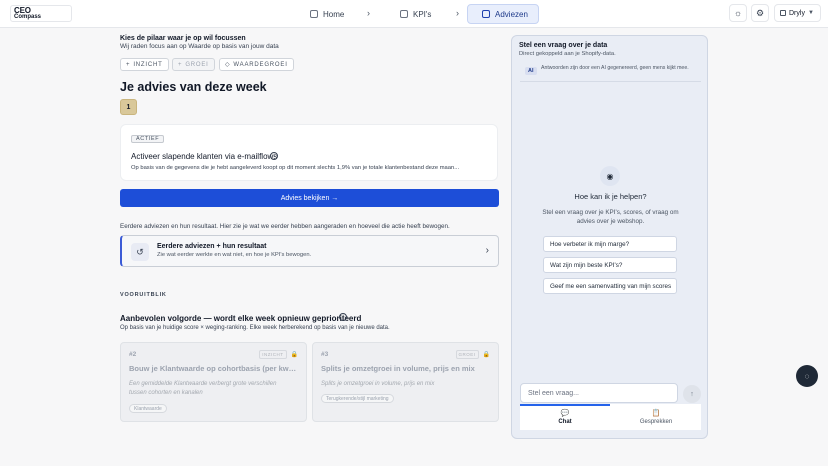  Describe the element at coordinates (565, 405) in the screenshot. I see `active-tab-indicator` at that location.